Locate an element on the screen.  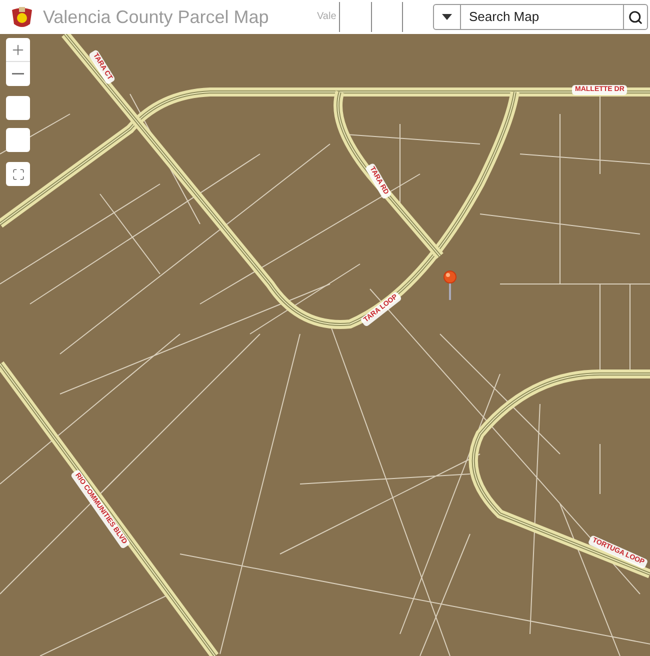
search-field: Search Map is located at coordinates (540, 17).